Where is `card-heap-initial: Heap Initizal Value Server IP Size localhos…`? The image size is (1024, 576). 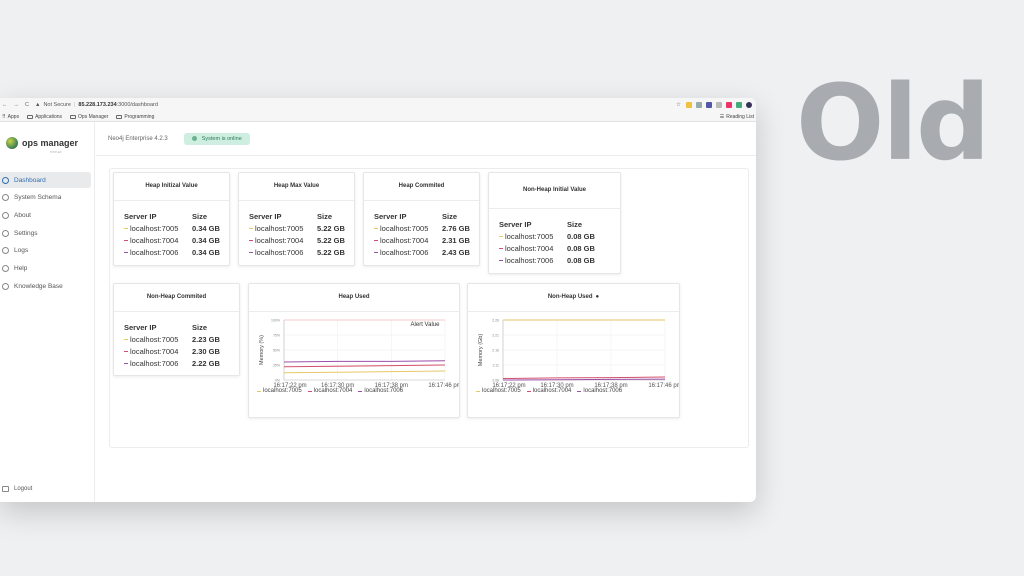 card-heap-initial: Heap Initizal Value Server IP Size localhos… is located at coordinates (171, 219).